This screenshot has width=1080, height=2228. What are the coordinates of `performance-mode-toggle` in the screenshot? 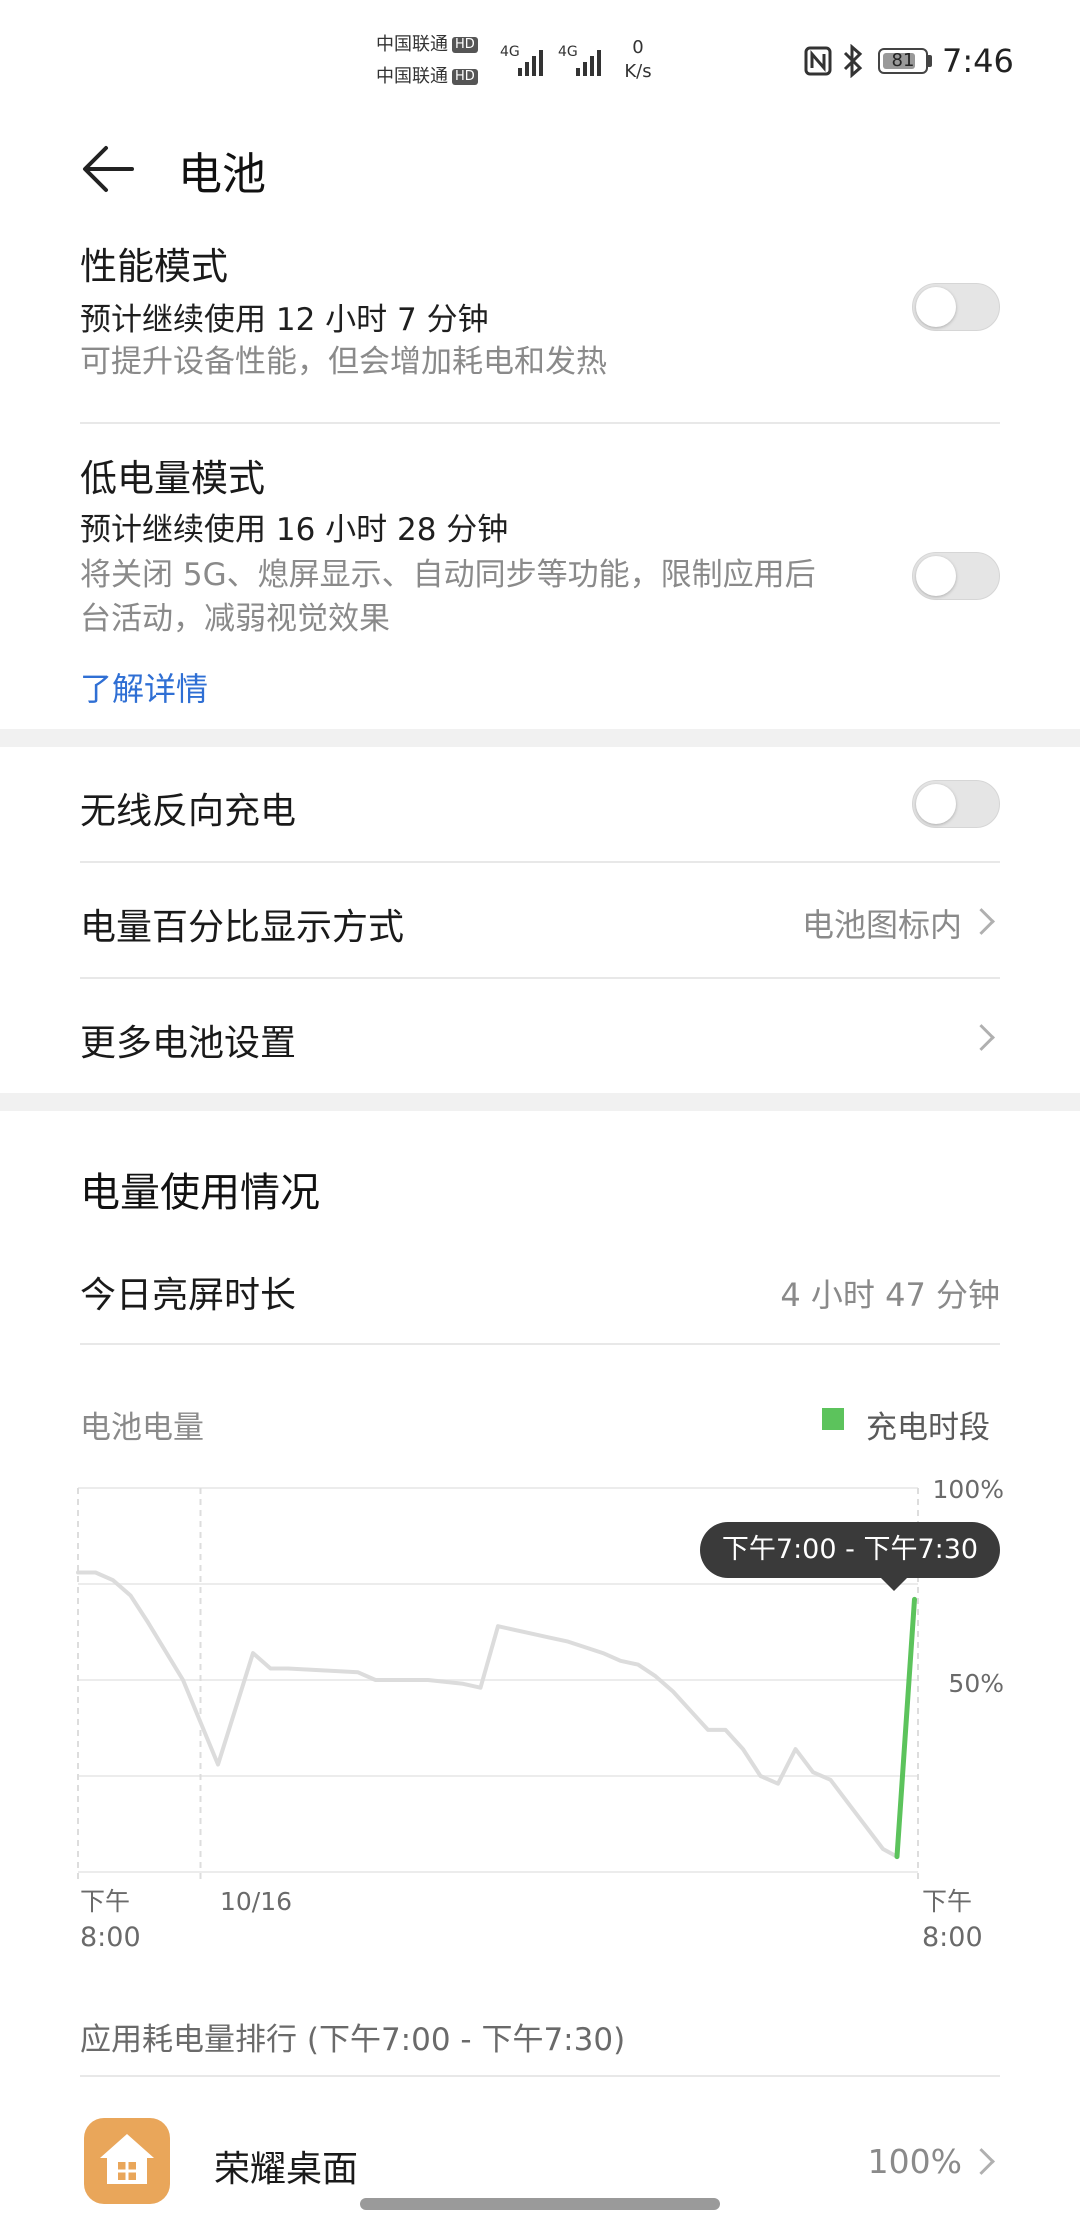 It's located at (956, 307).